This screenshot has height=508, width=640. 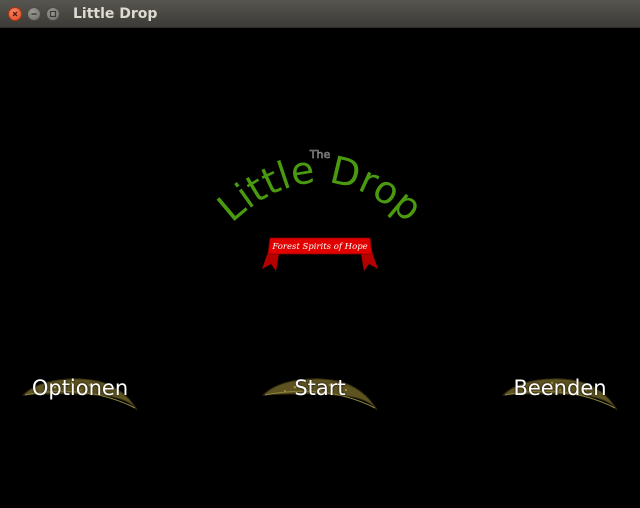 I want to click on window-title: Little Drop, so click(x=115, y=14).